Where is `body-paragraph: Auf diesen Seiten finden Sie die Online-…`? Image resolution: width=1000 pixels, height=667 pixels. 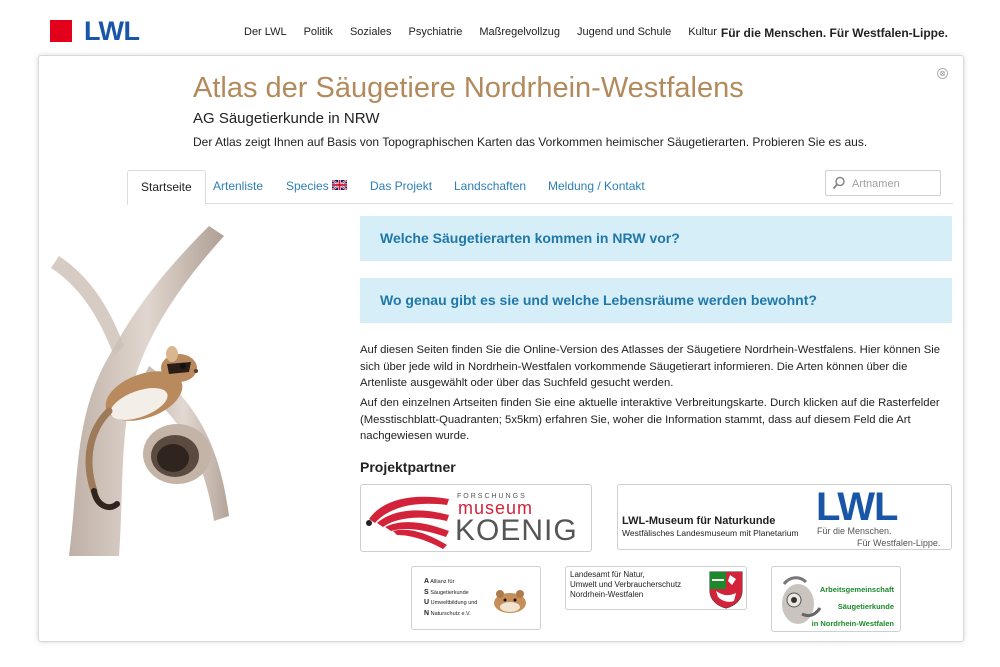
body-paragraph: Auf diesen Seiten finden Sie die Online-… is located at coordinates (650, 366).